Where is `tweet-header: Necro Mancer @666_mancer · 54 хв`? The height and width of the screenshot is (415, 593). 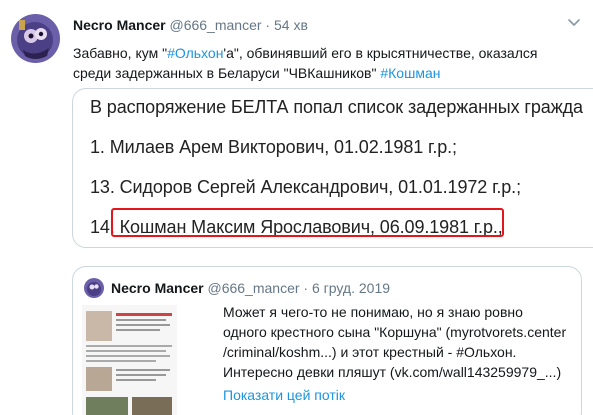 tweet-header: Necro Mancer @666_mancer · 54 хв is located at coordinates (190, 25).